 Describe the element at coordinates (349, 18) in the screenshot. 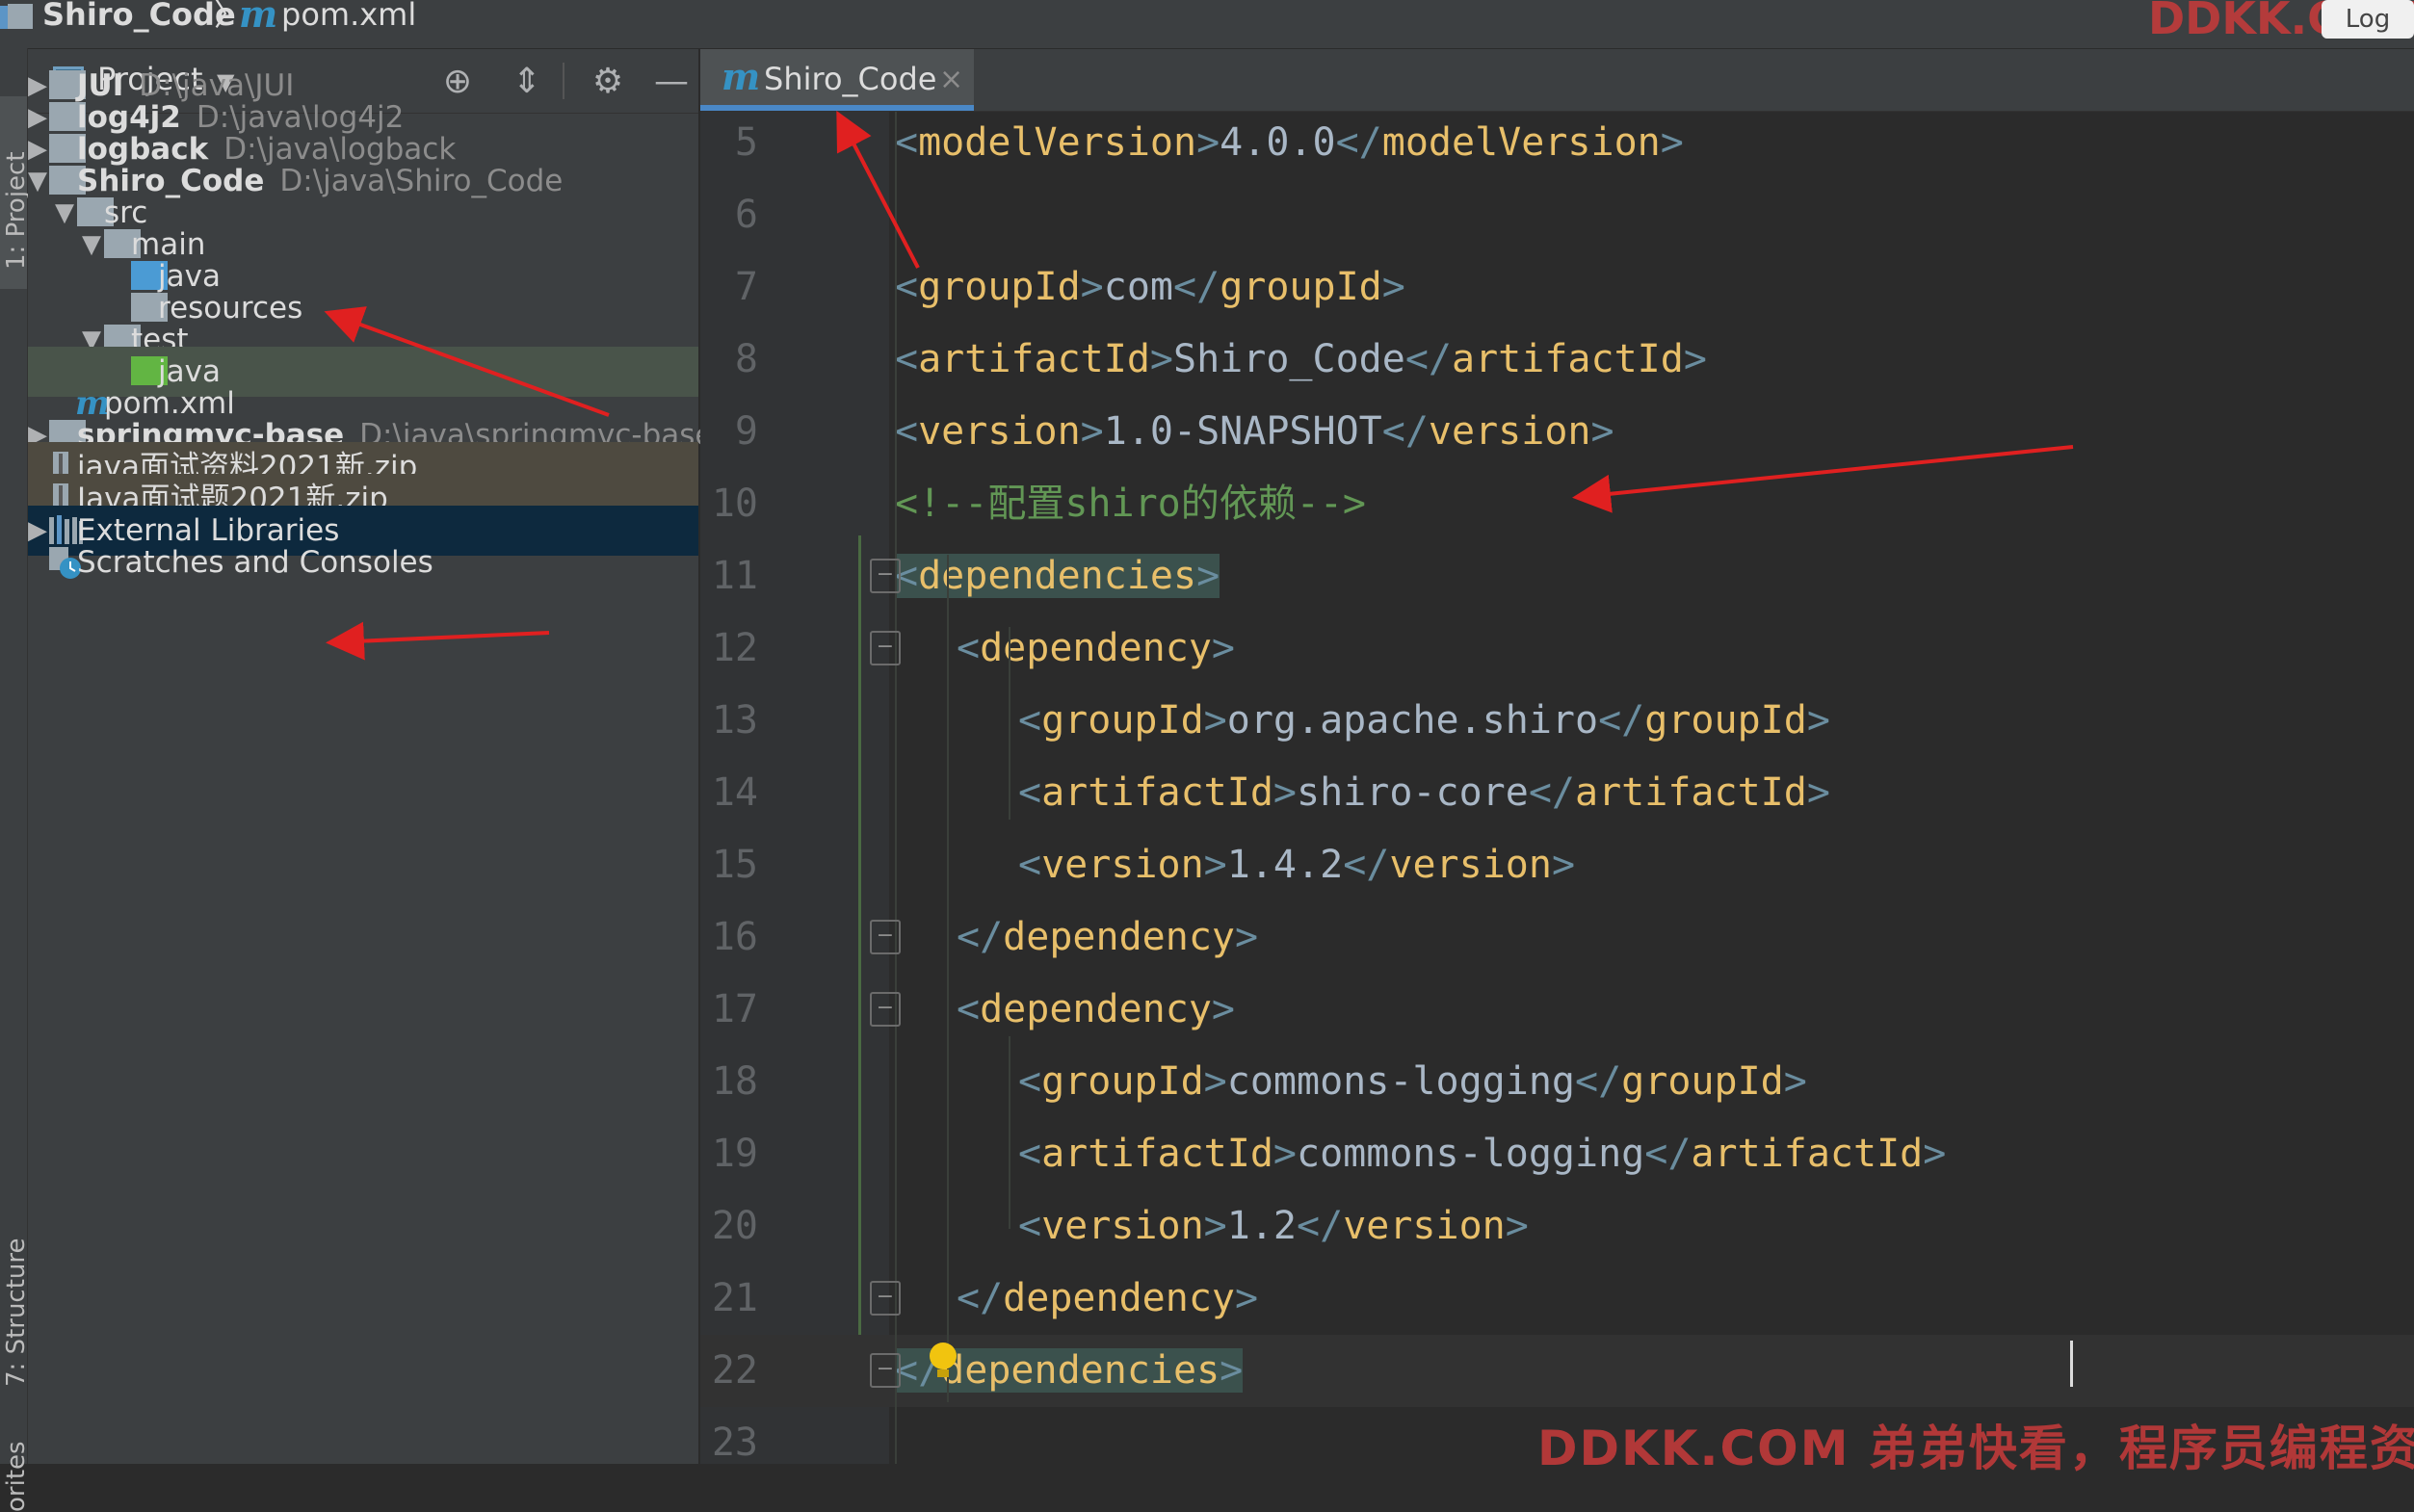

I see `breadcrumb-file: pom.xml` at that location.